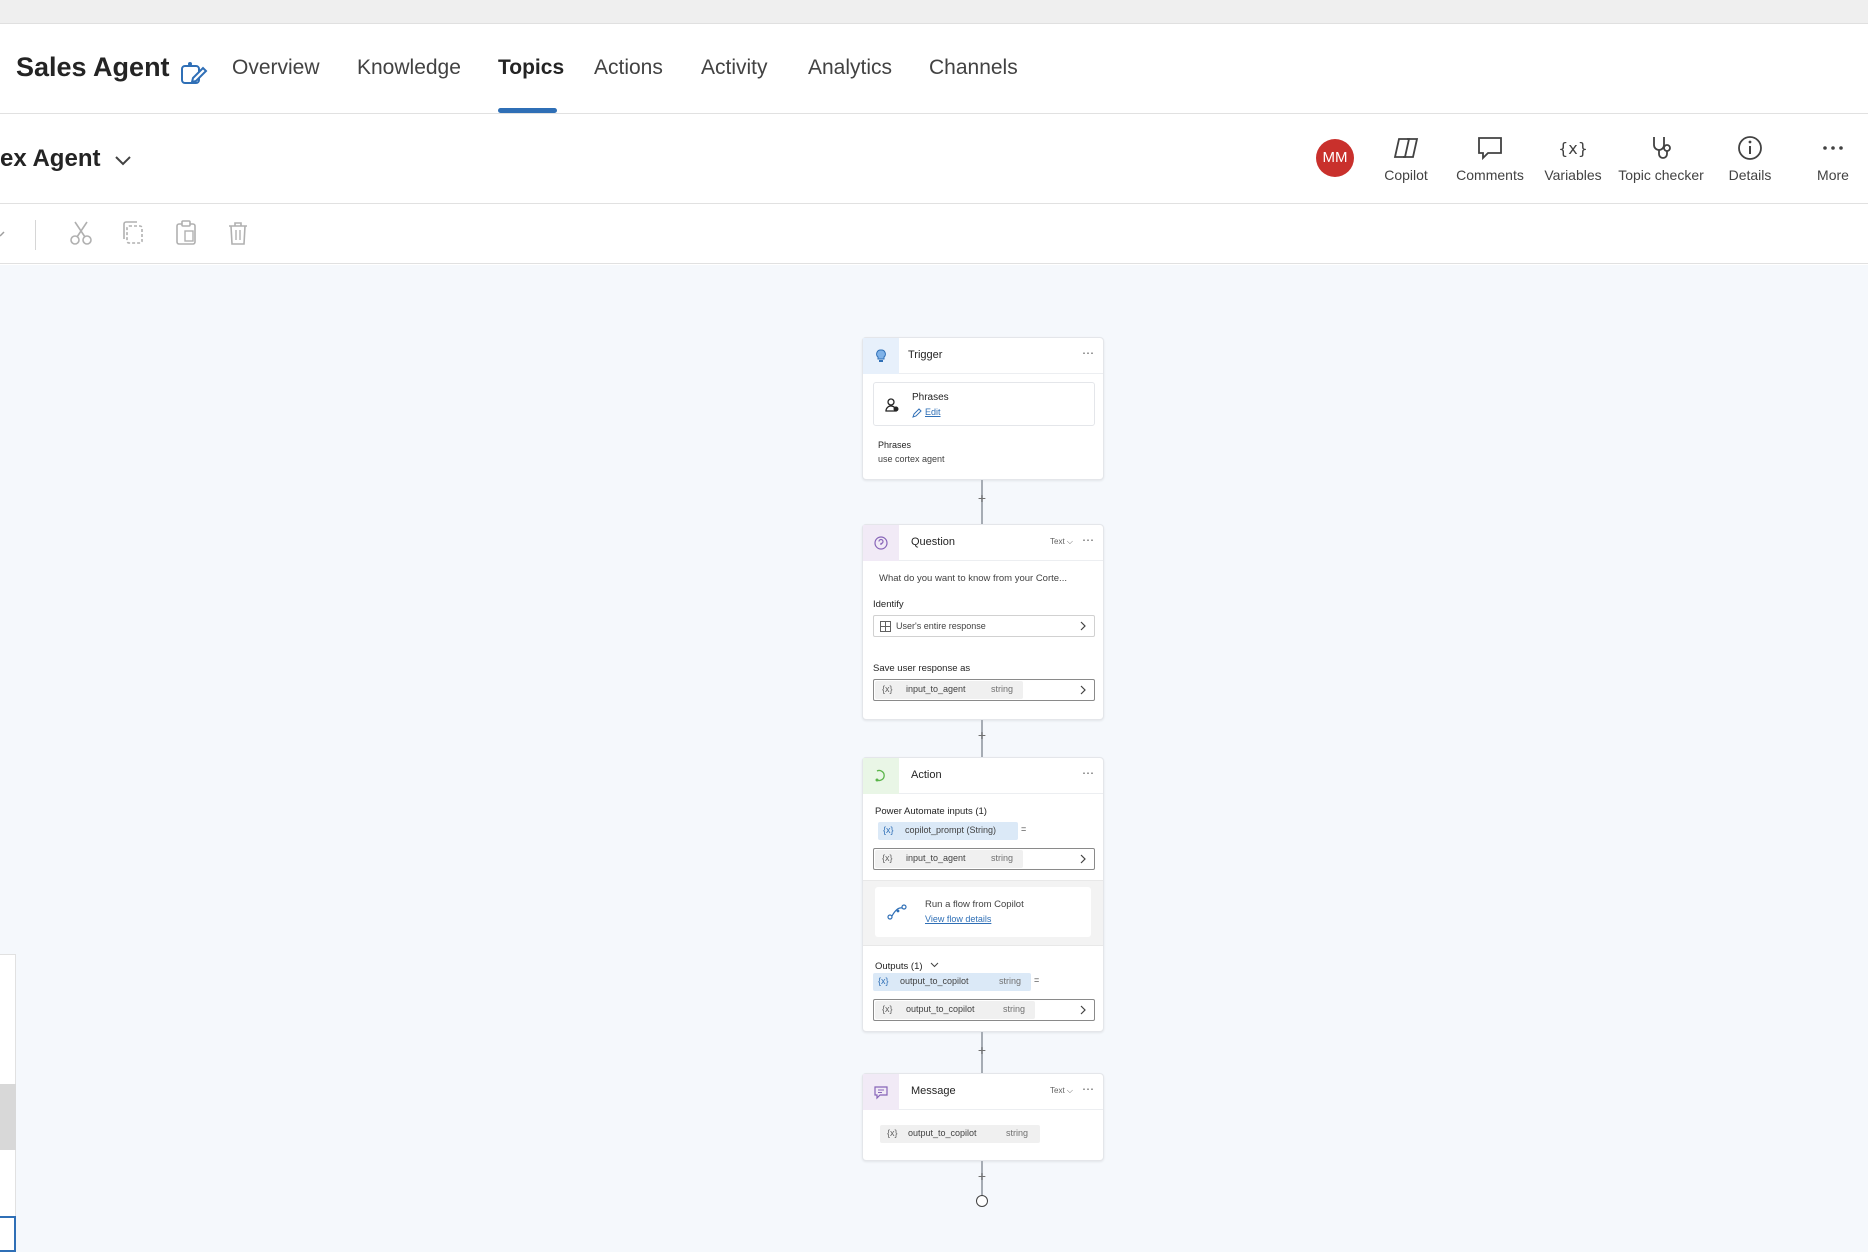 The height and width of the screenshot is (1252, 1868). What do you see at coordinates (973, 68) in the screenshot?
I see `tab-channels: Channels` at bounding box center [973, 68].